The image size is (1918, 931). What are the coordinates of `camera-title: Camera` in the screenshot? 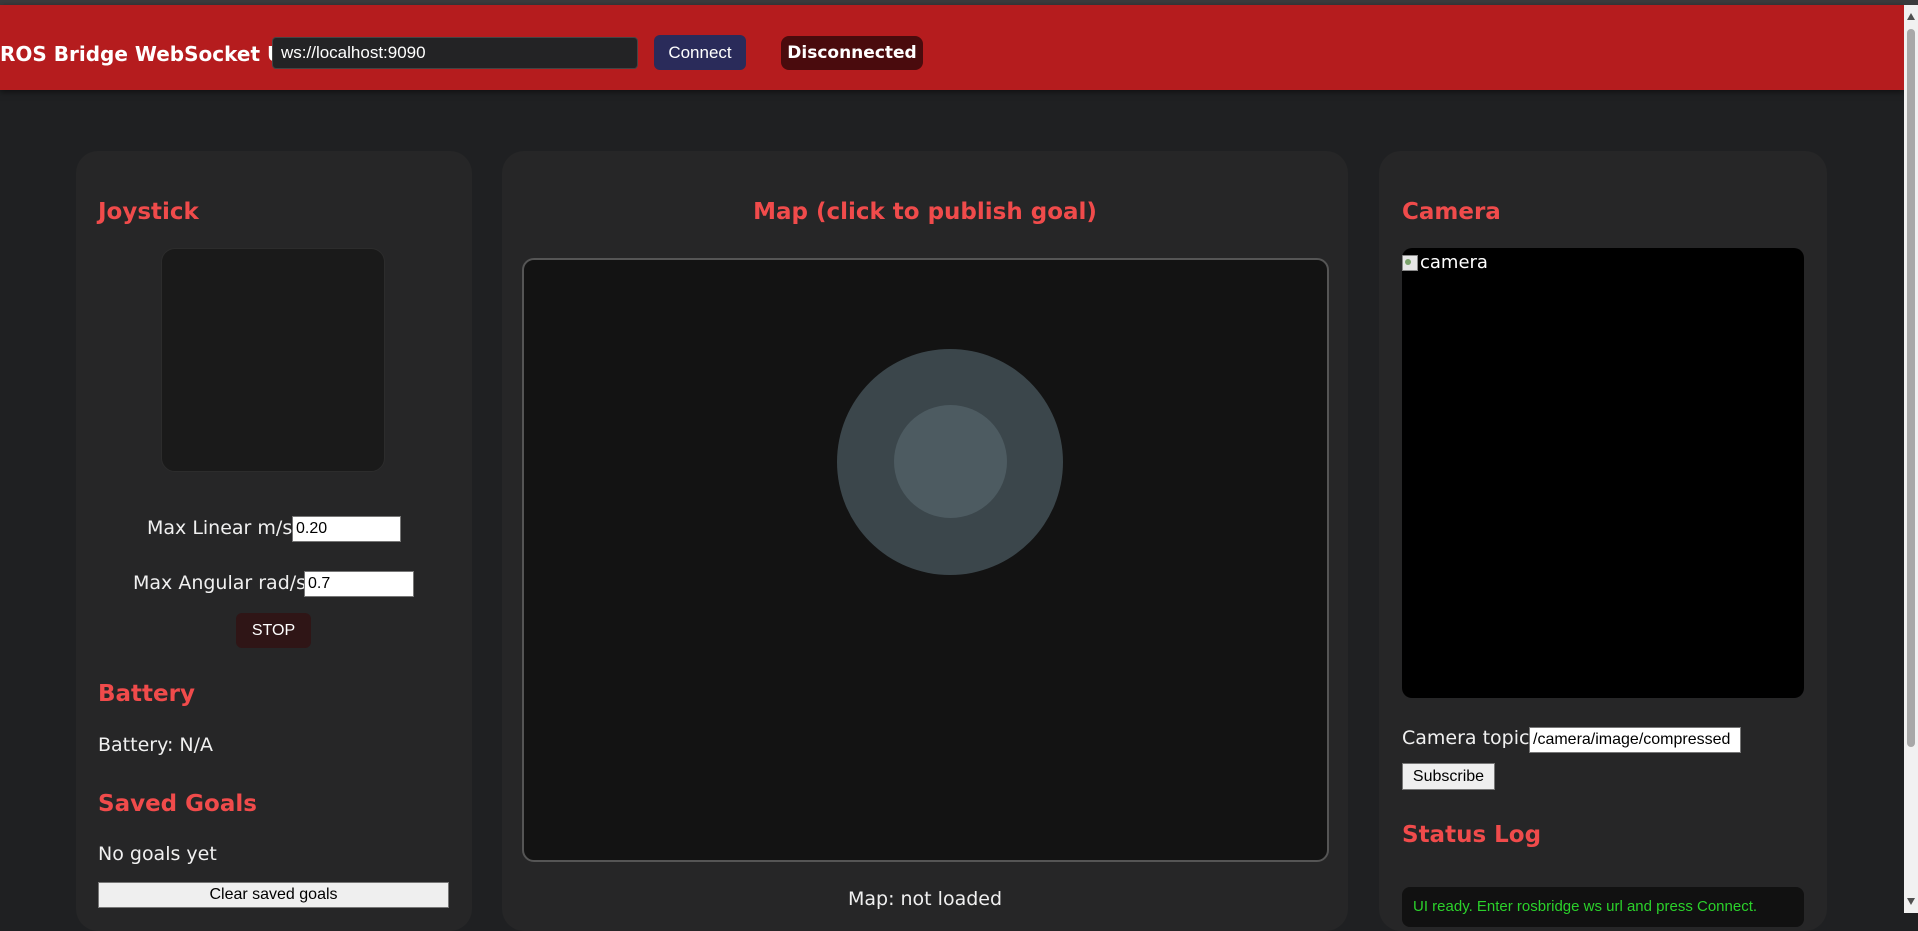 It's located at (1451, 212).